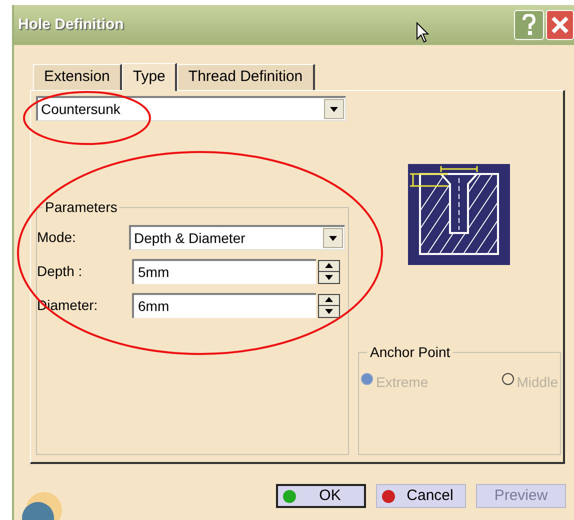  I want to click on field-value: 5mm, so click(153, 272).